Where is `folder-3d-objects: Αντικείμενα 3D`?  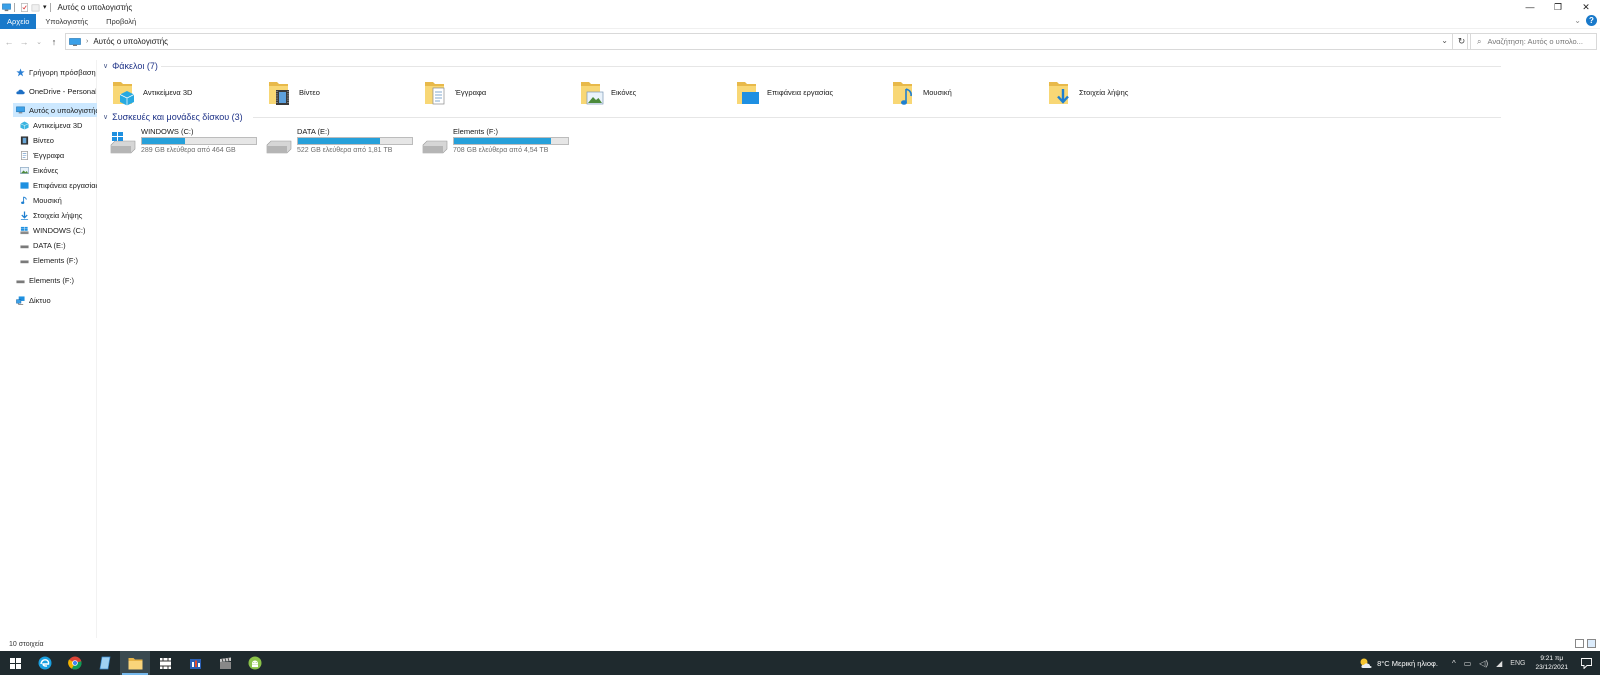 folder-3d-objects: Αντικείμενα 3D is located at coordinates (152, 92).